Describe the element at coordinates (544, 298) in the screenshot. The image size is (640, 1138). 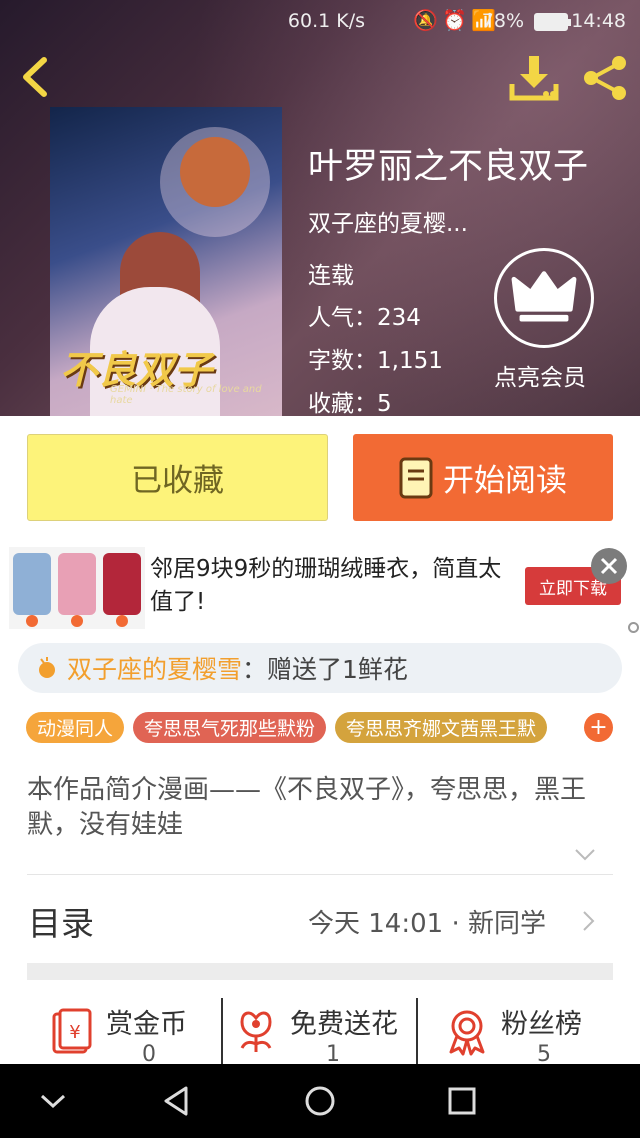
I see `crown-icon` at that location.